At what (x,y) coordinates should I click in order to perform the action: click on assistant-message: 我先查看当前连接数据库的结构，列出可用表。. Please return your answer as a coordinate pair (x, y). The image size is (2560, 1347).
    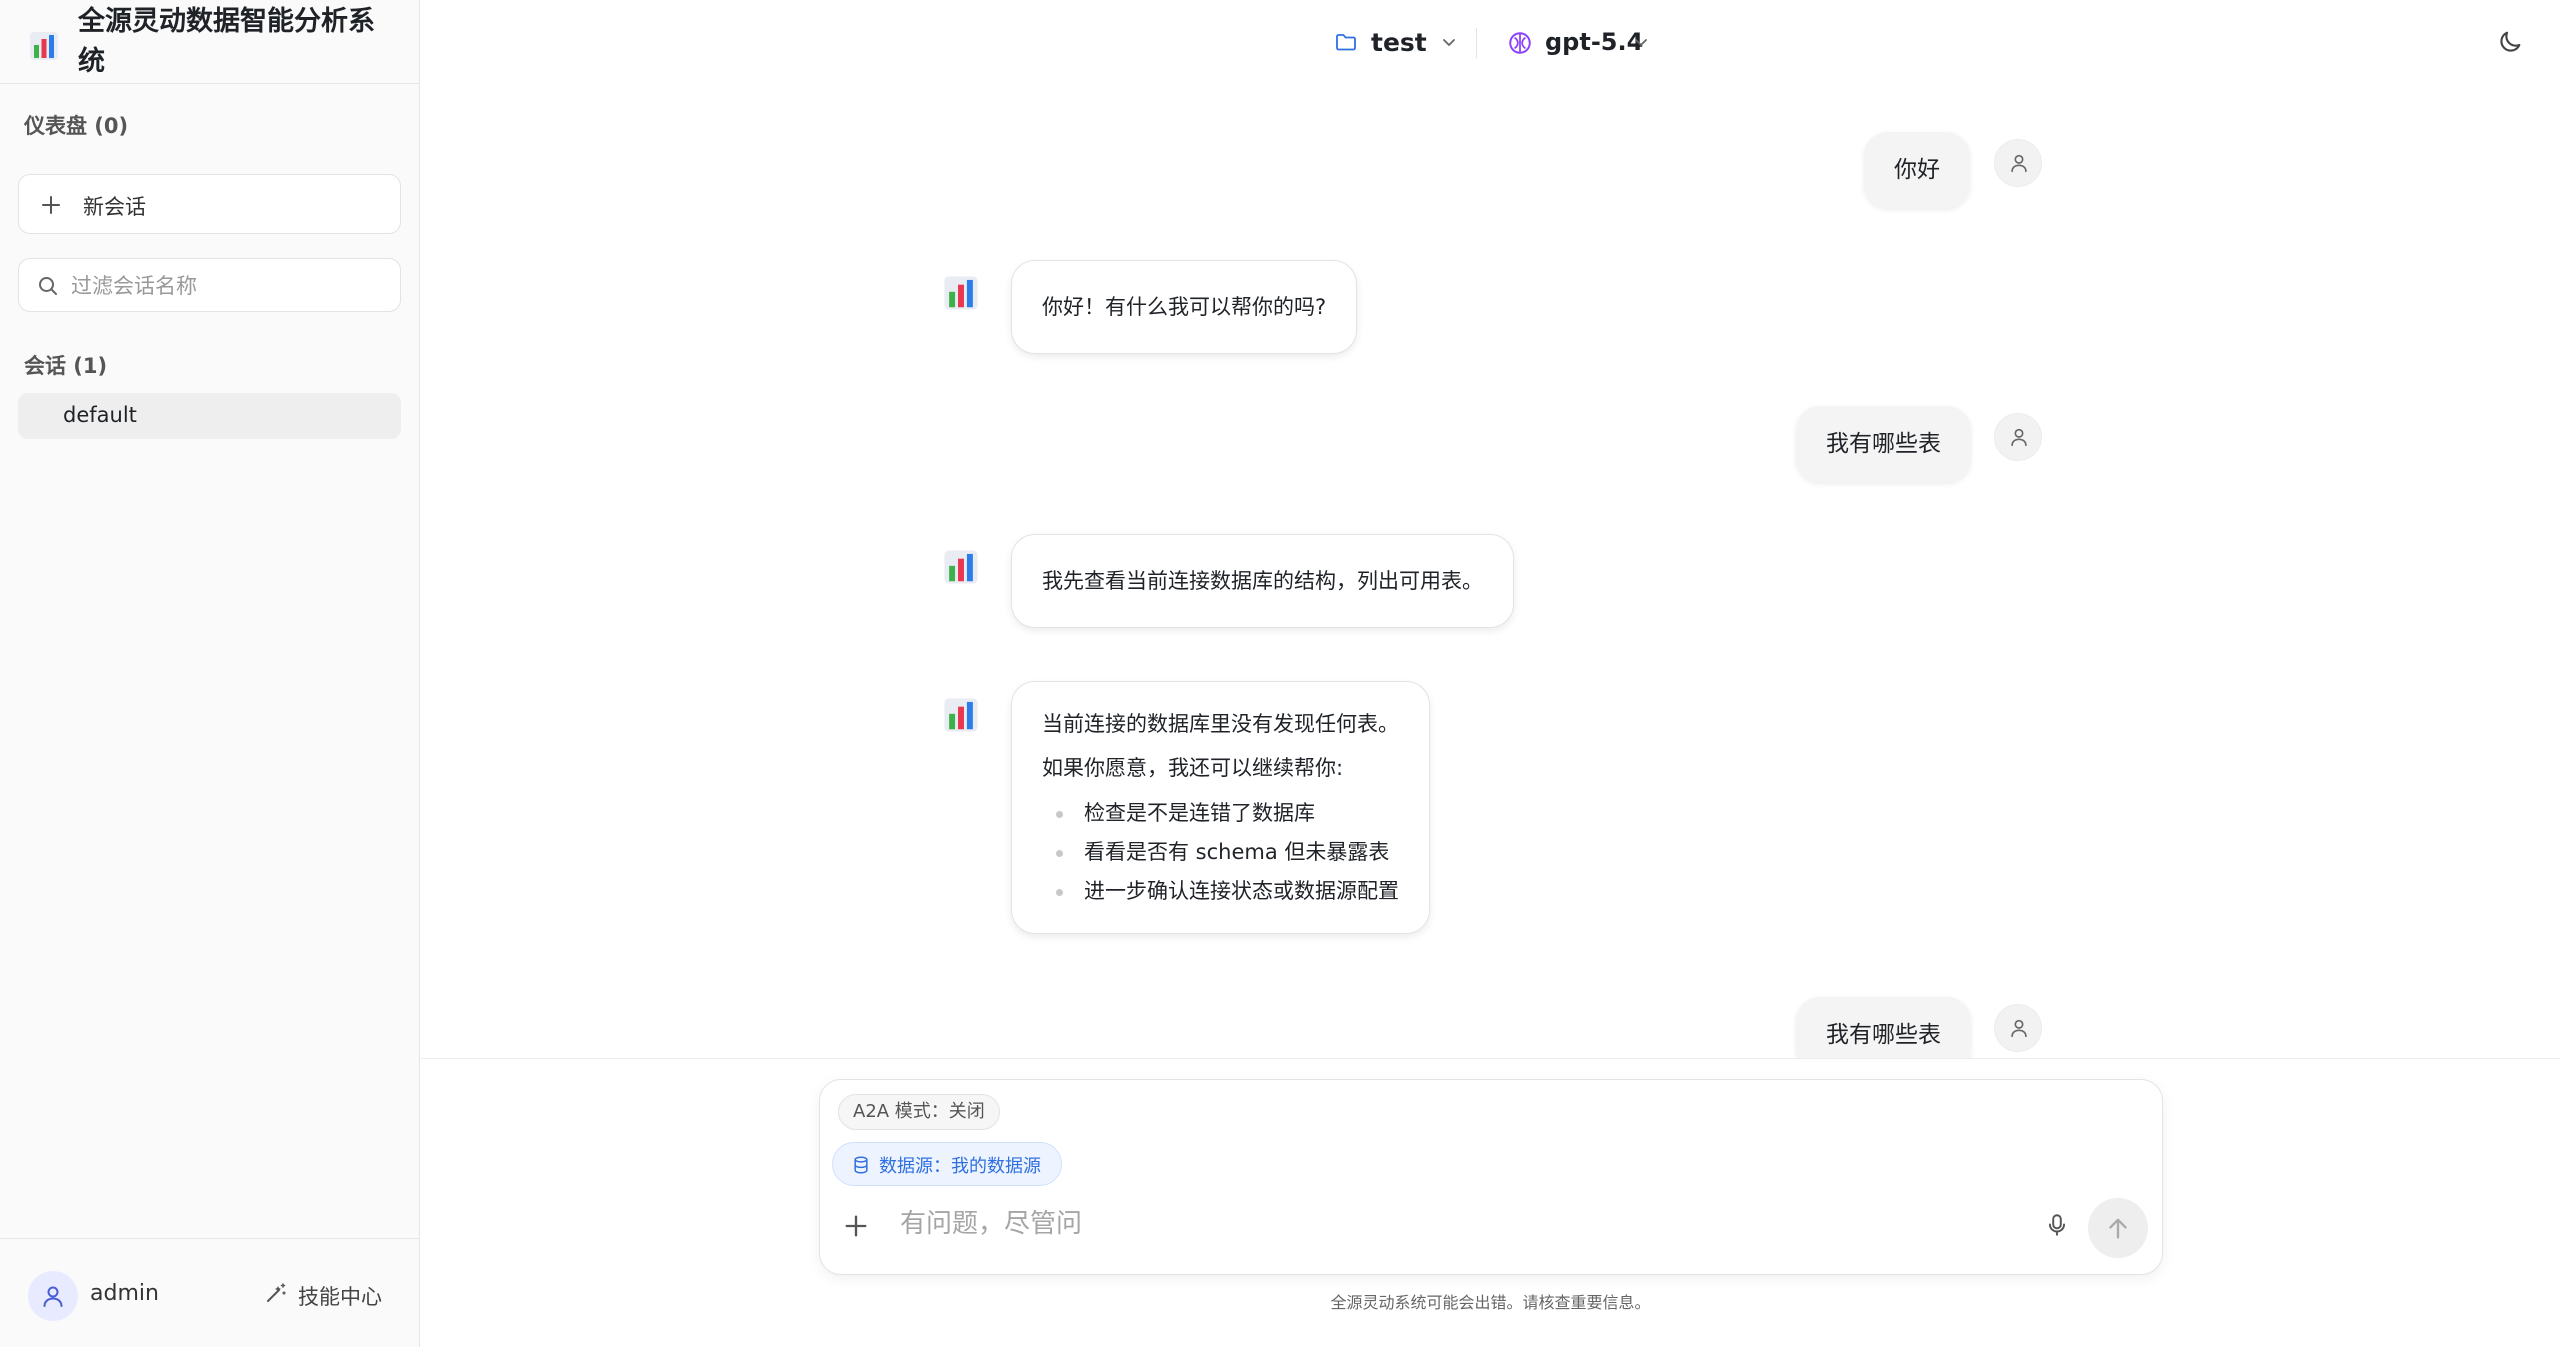
    Looking at the image, I should click on (1262, 581).